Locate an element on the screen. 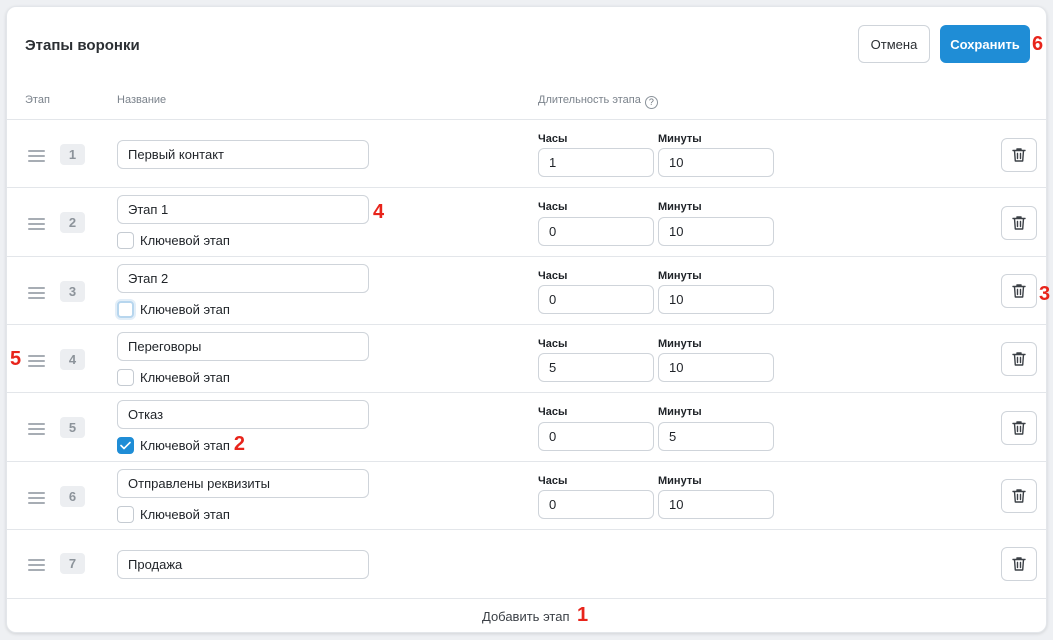 The height and width of the screenshot is (640, 1053). annotation-marker-1: 1 is located at coordinates (583, 615).